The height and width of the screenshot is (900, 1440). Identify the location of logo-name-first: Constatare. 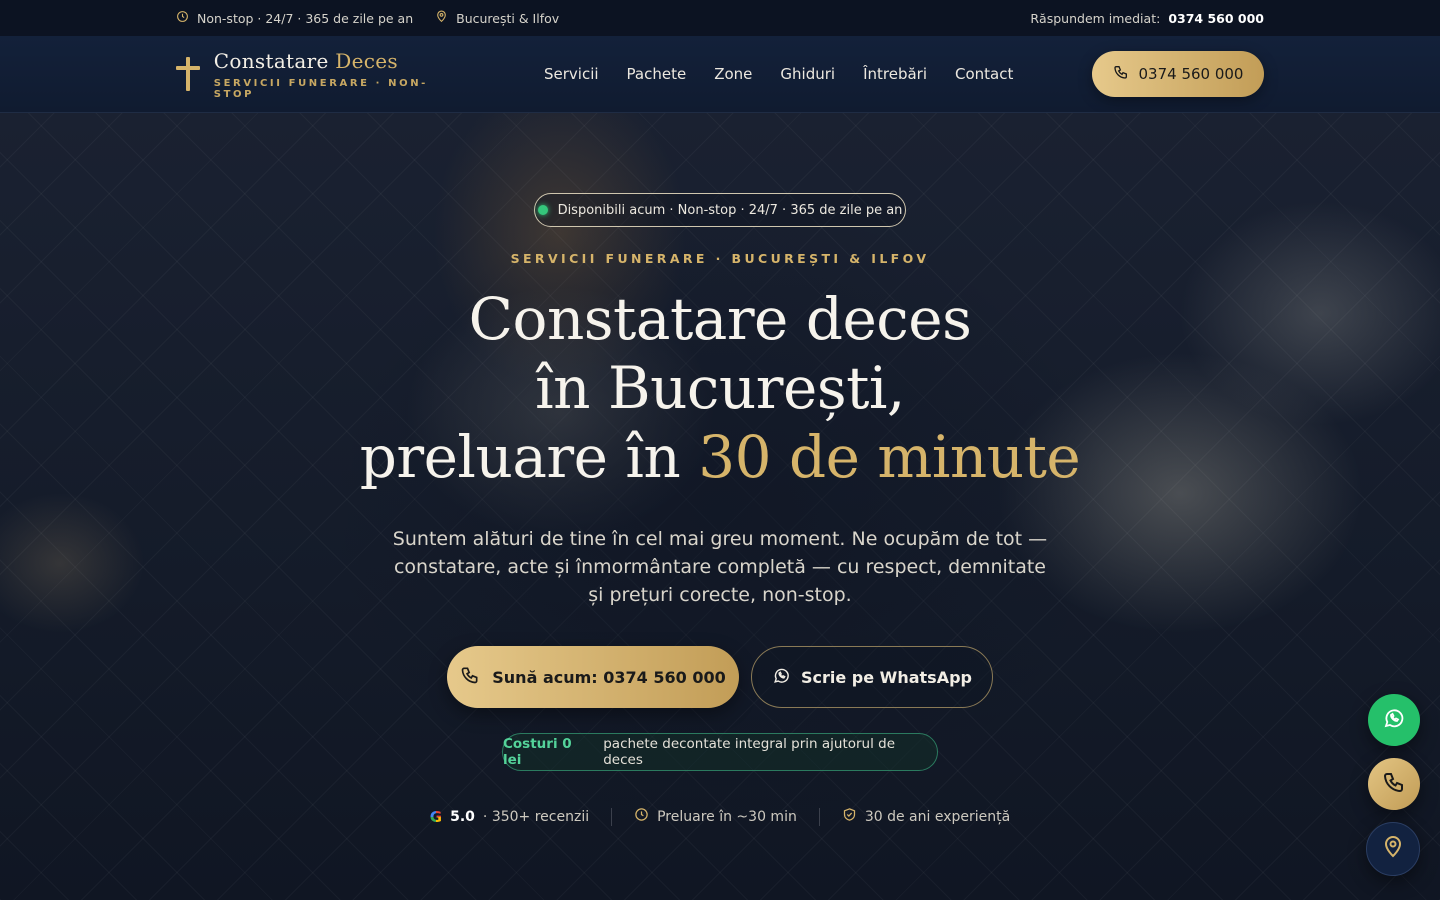
(271, 60).